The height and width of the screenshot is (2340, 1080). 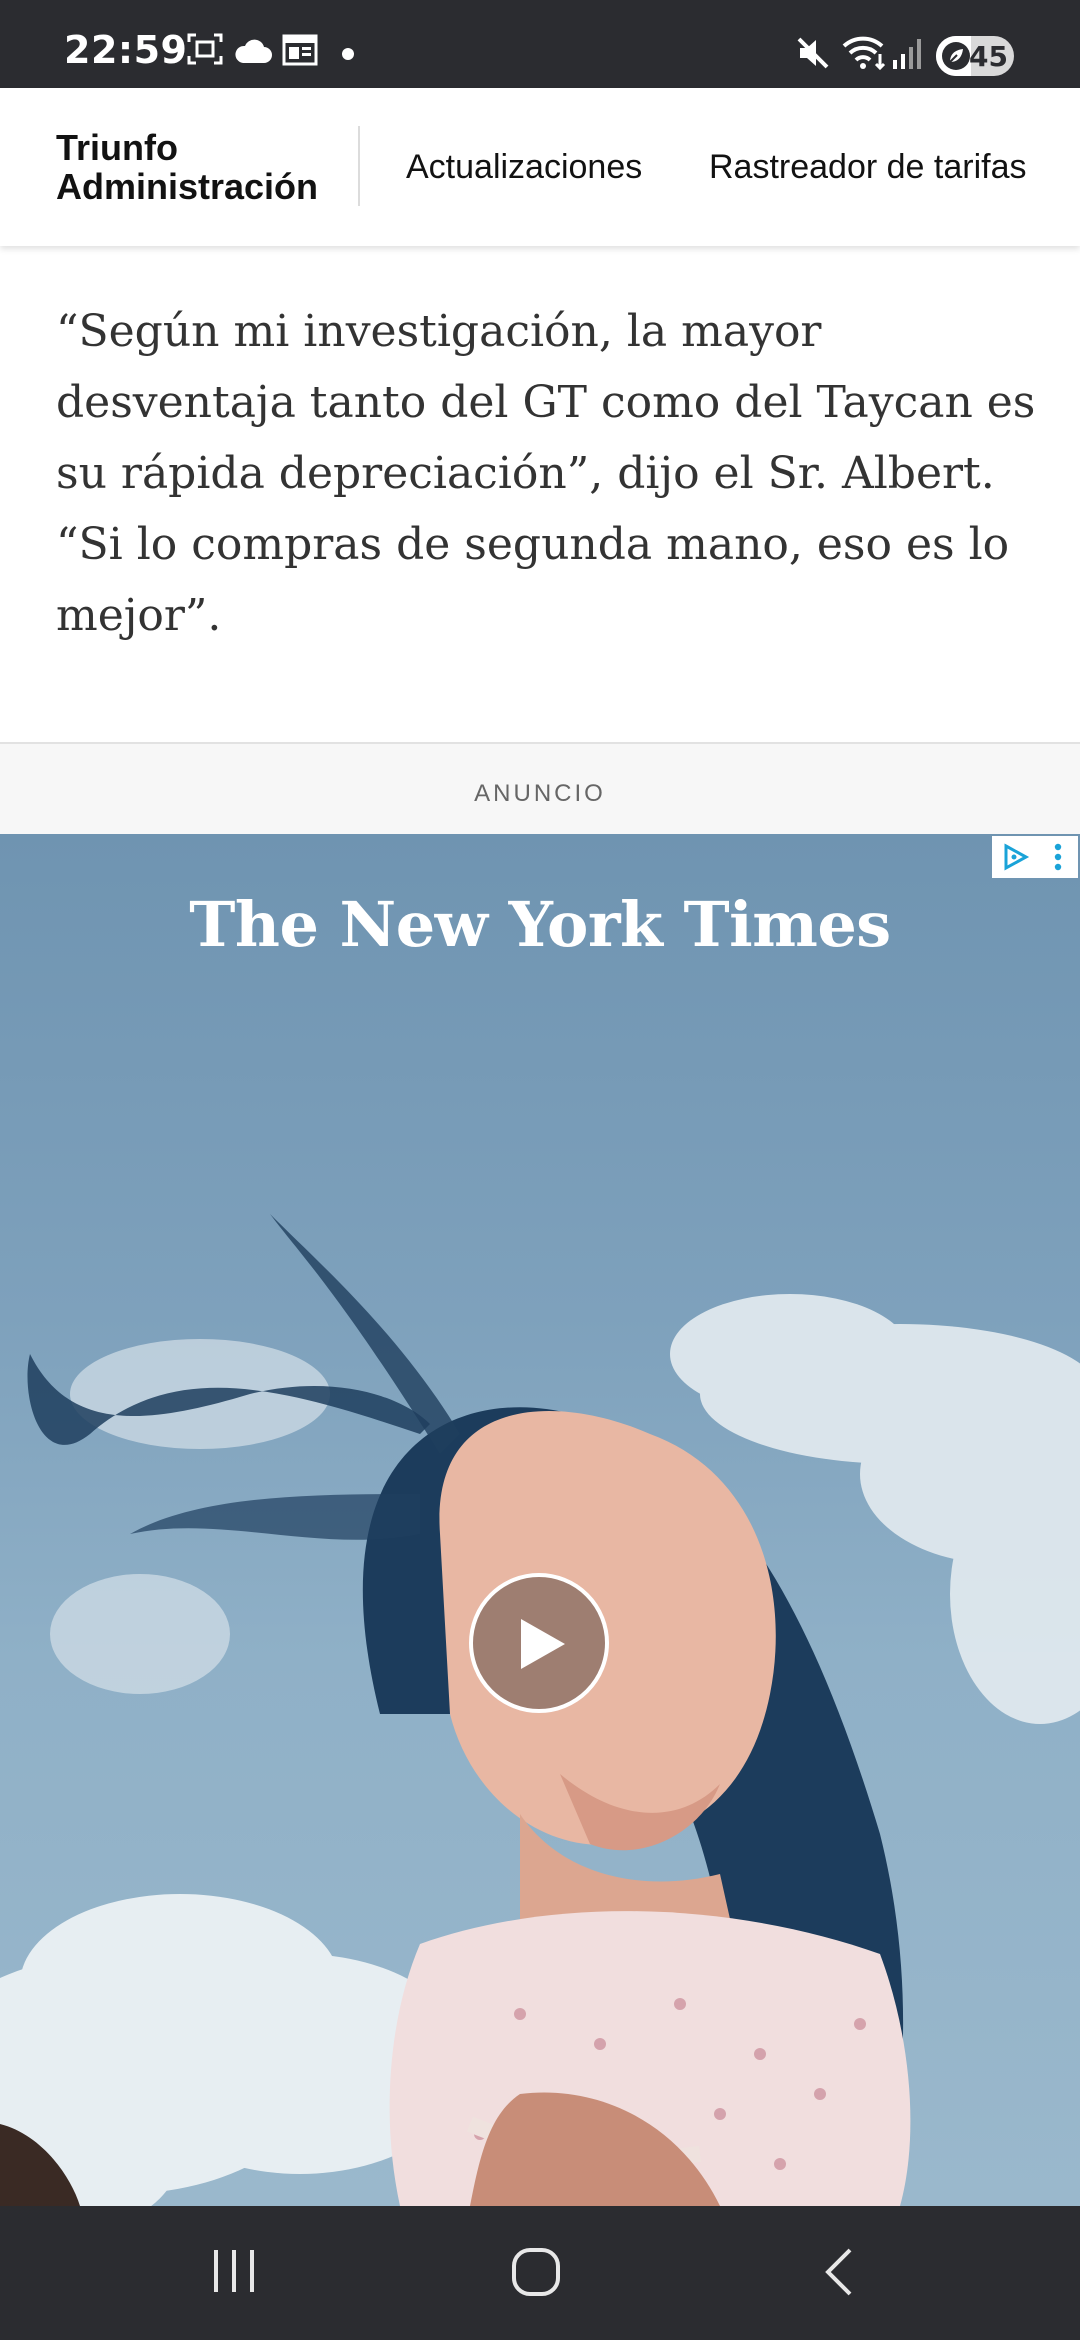 I want to click on section-title: Triunfo Administración, so click(x=187, y=167).